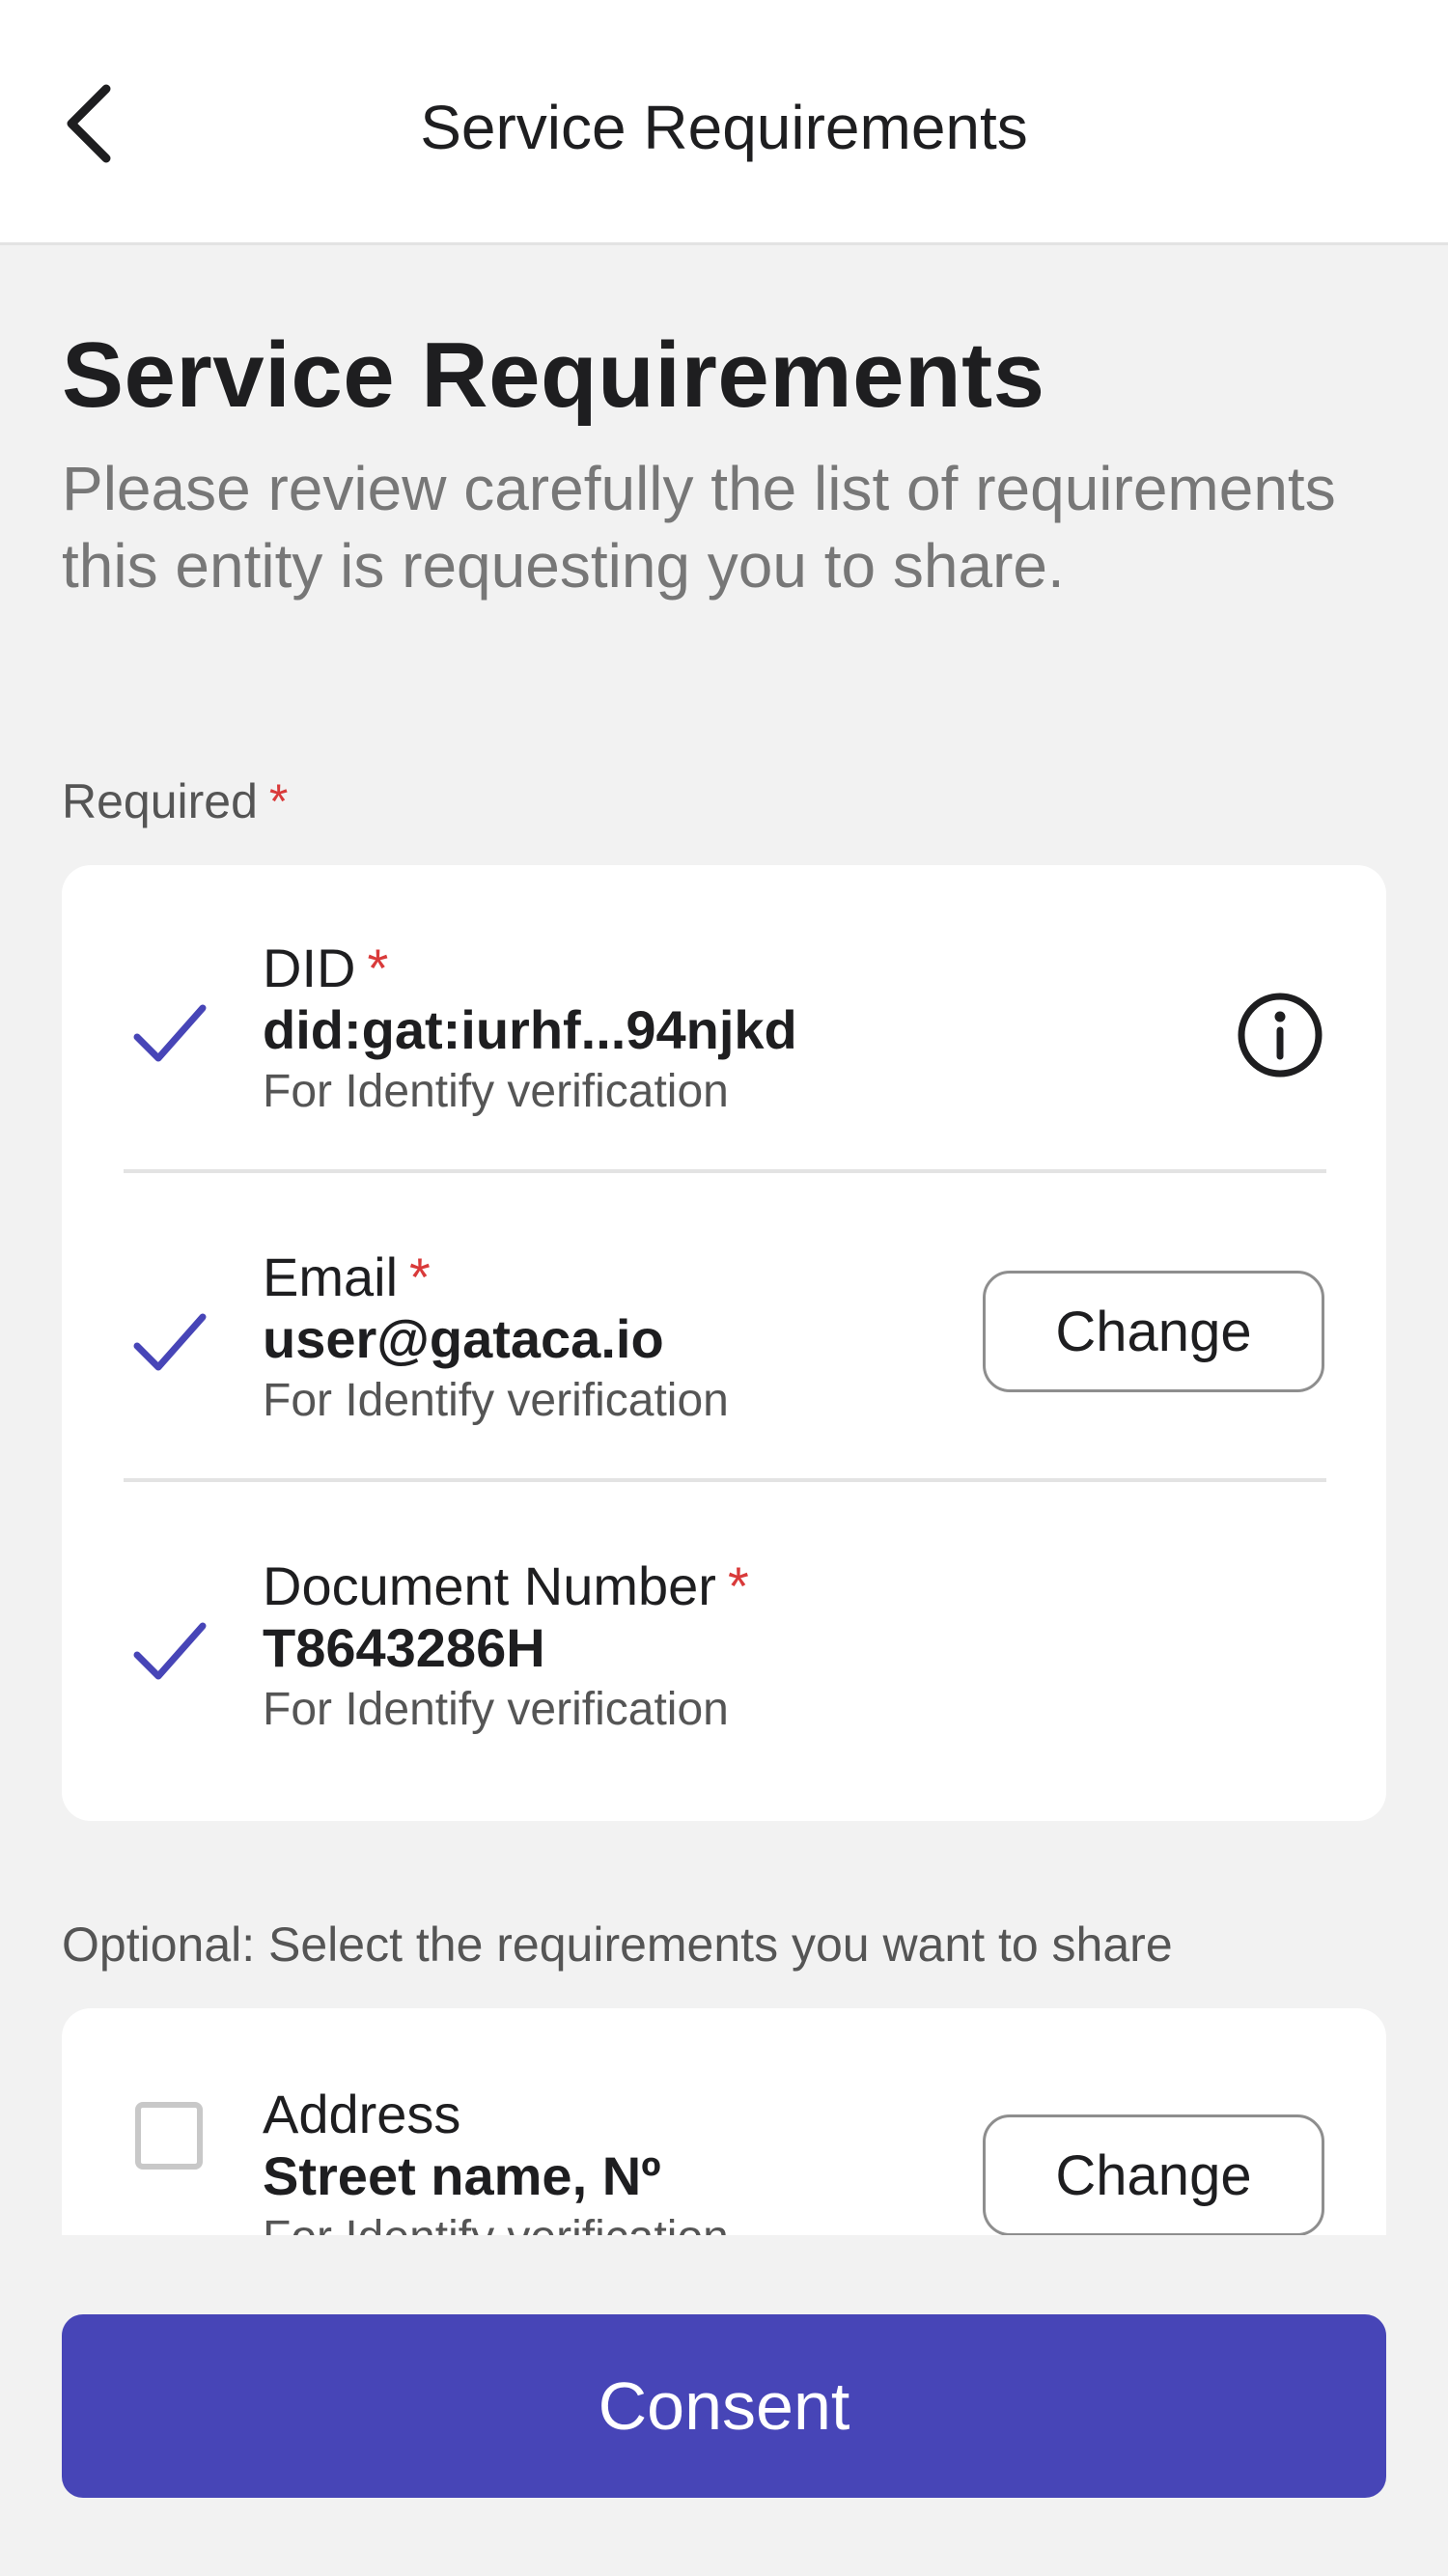  Describe the element at coordinates (160, 801) in the screenshot. I see `required-label-text: Required` at that location.